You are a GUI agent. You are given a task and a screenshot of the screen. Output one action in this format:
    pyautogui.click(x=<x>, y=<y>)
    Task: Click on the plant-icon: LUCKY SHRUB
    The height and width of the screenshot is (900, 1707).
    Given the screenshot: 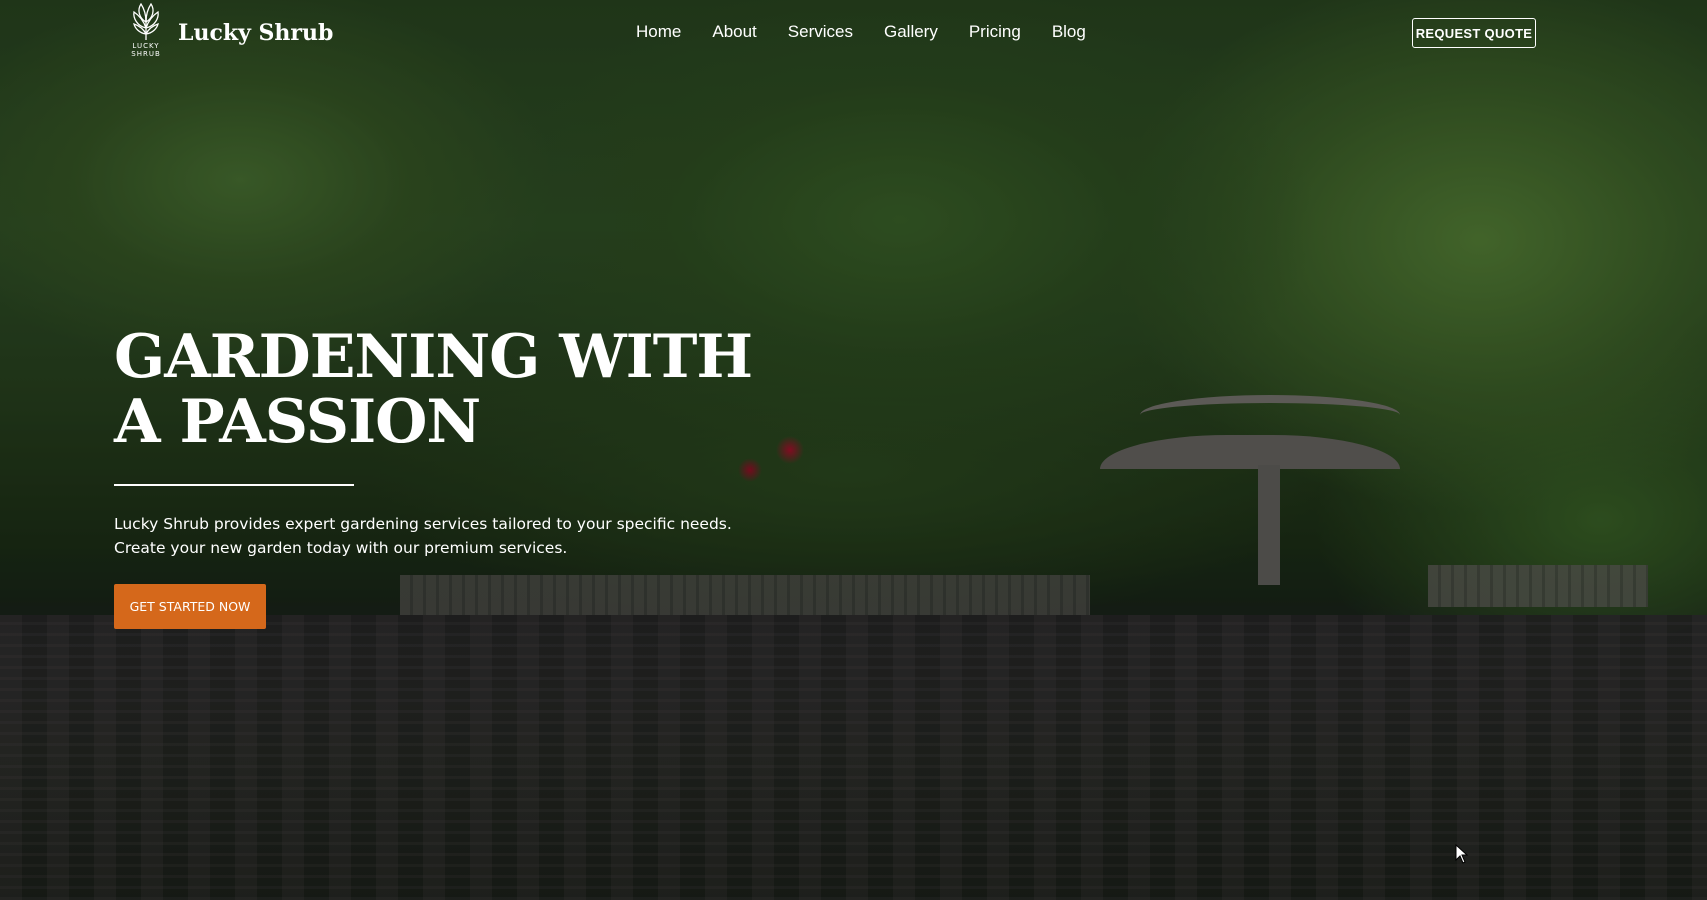 What is the action you would take?
    pyautogui.click(x=146, y=35)
    